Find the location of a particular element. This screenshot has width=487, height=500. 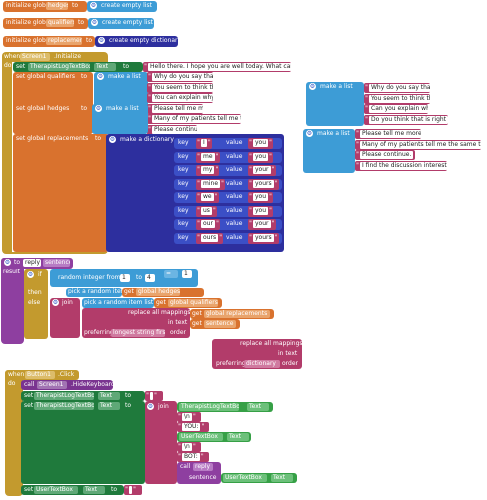

you-label-string: " YOU: " is located at coordinates (193, 427).